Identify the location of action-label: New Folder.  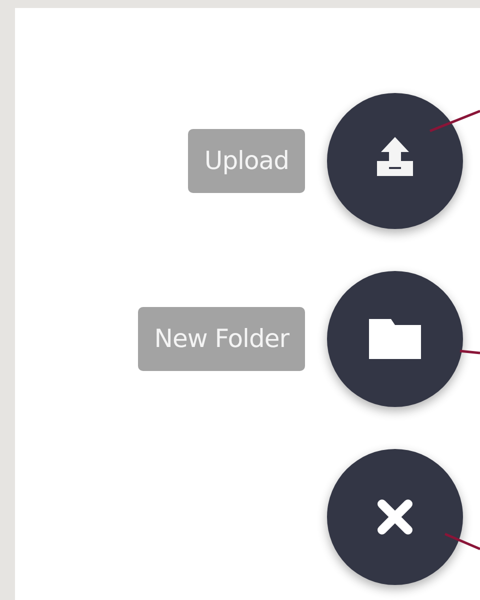
(221, 339).